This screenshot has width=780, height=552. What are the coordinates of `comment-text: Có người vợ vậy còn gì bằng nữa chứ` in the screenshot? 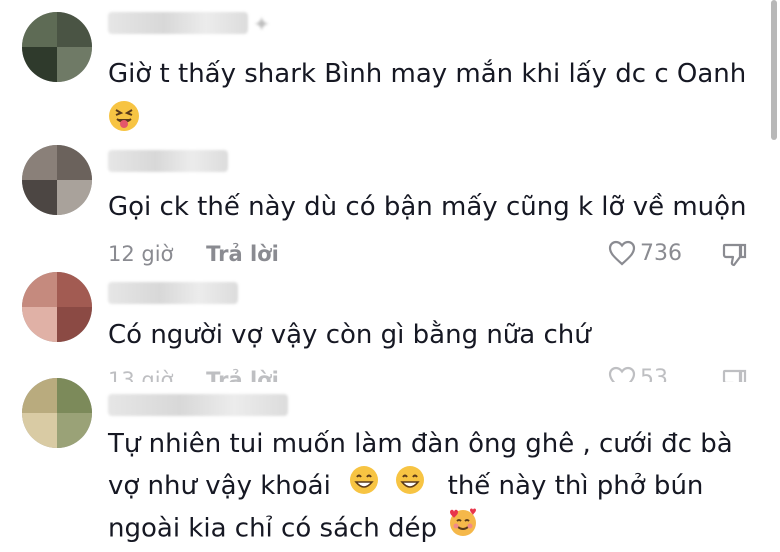 It's located at (349, 335).